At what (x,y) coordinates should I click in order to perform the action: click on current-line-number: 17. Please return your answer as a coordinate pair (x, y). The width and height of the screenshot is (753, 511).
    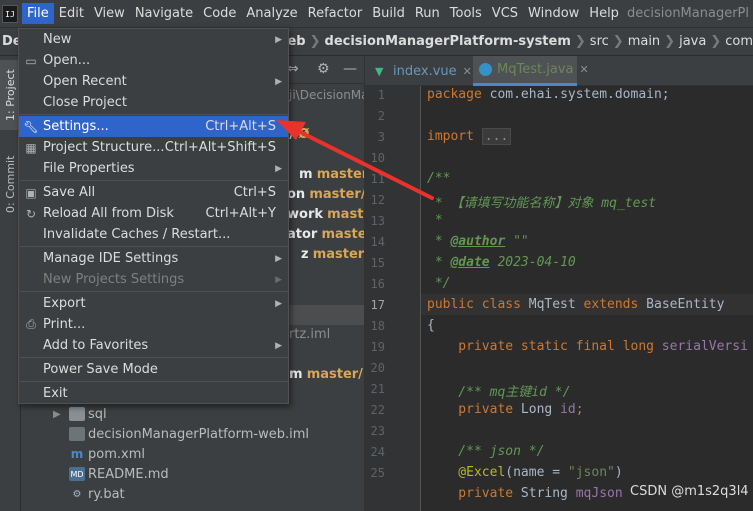
    Looking at the image, I should click on (377, 305).